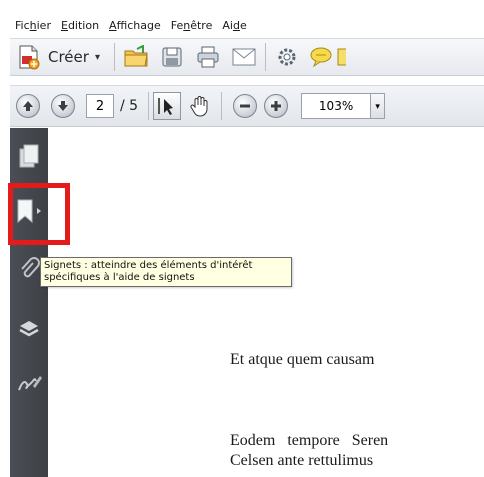  I want to click on arrow-down-icon, so click(63, 106).